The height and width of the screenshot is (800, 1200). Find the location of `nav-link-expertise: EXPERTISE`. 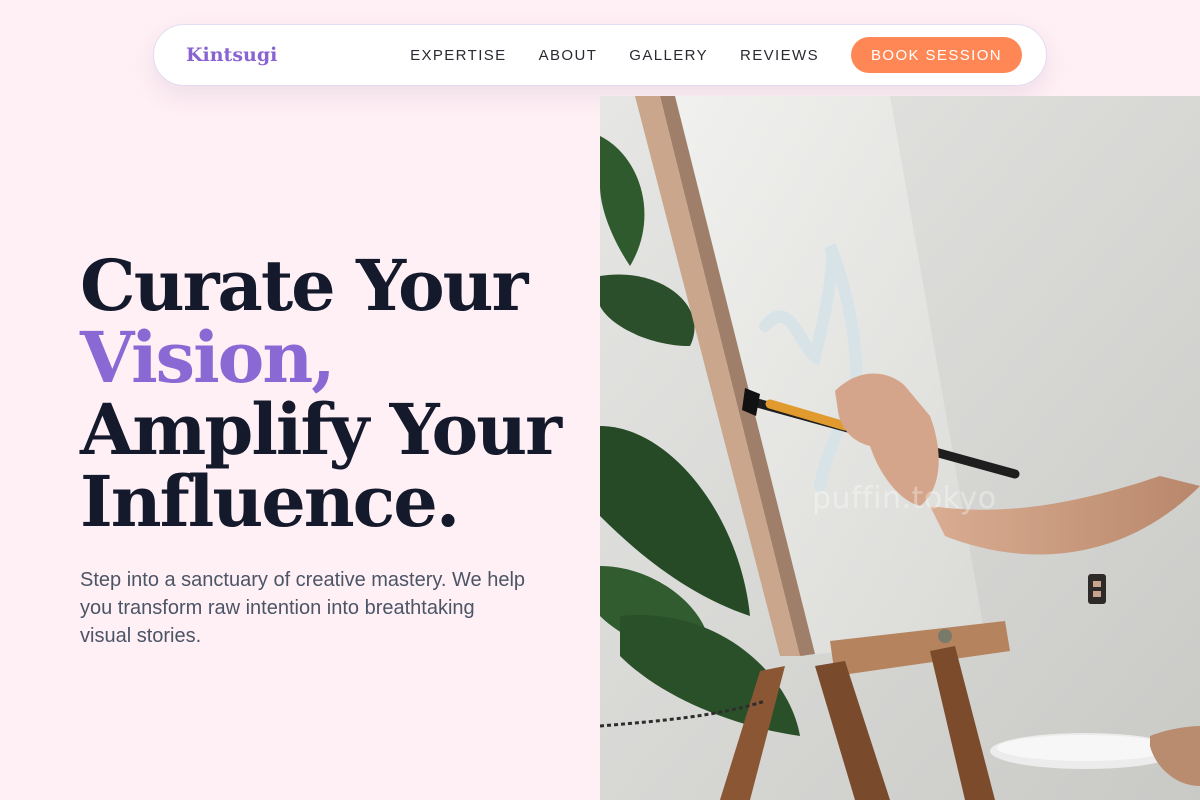

nav-link-expertise: EXPERTISE is located at coordinates (458, 55).